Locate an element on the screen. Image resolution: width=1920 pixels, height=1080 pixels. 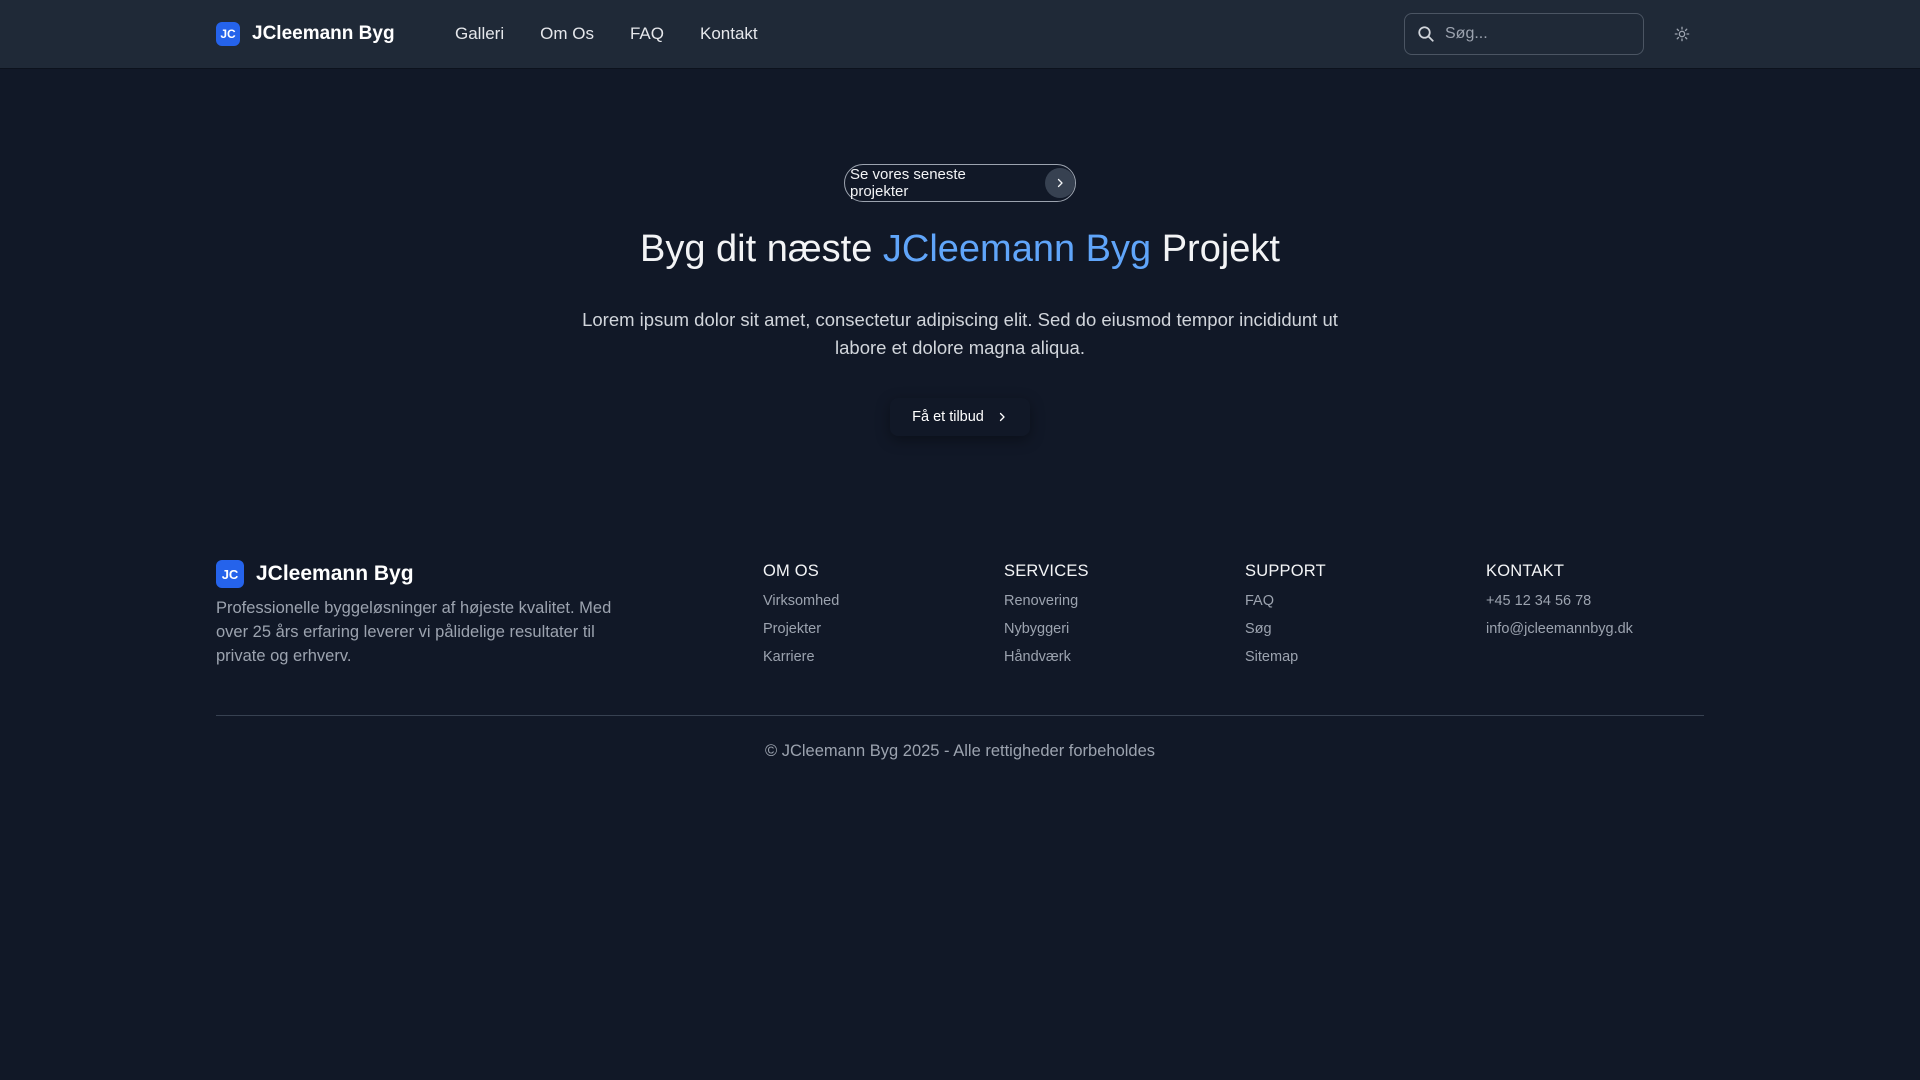
get-quote-label: Få et tilbud is located at coordinates (948, 417).